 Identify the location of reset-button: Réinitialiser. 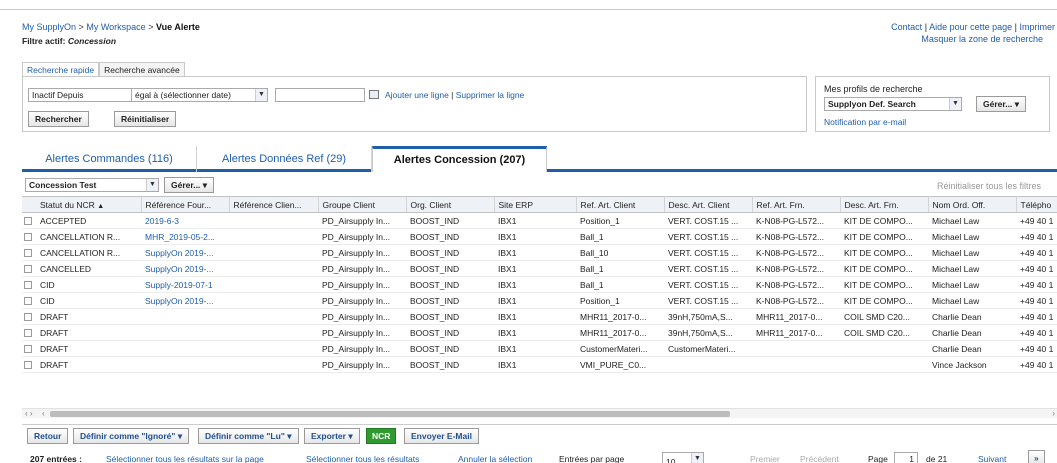
(145, 119).